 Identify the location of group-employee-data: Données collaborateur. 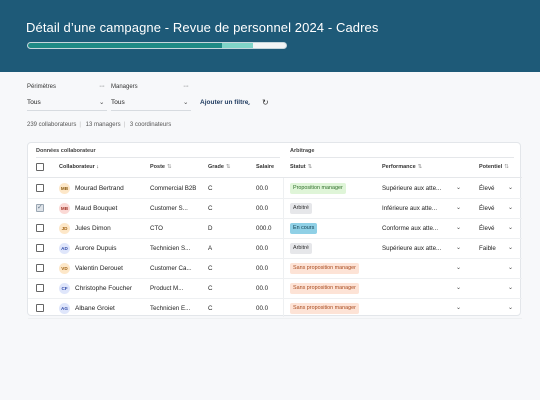
(66, 151).